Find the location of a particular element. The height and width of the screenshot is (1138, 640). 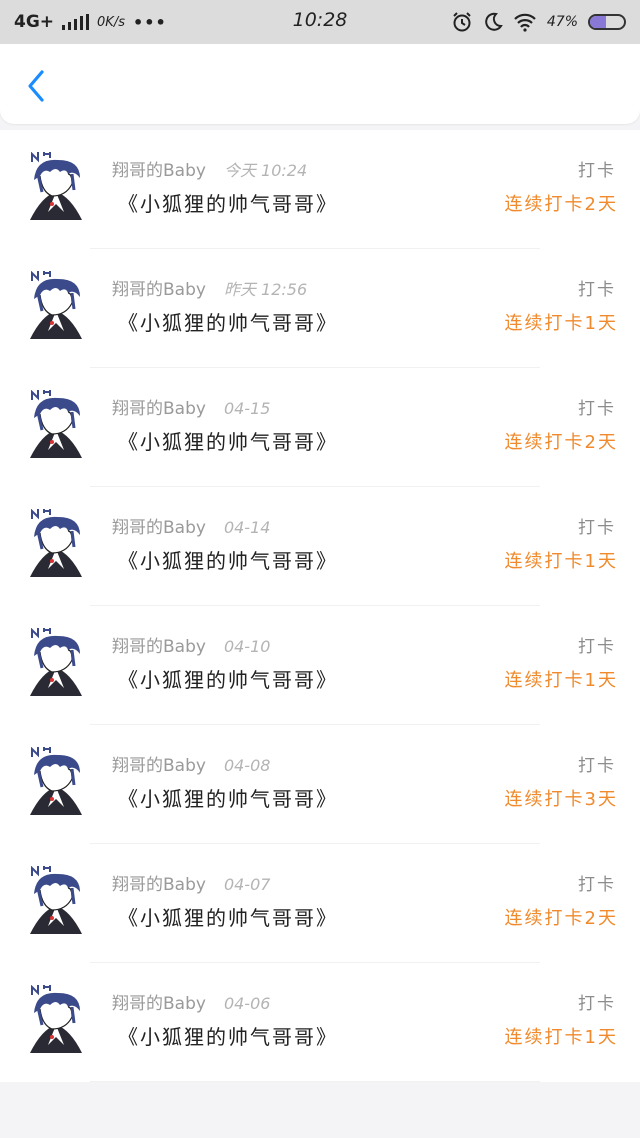

row-divider is located at coordinates (315, 1081).